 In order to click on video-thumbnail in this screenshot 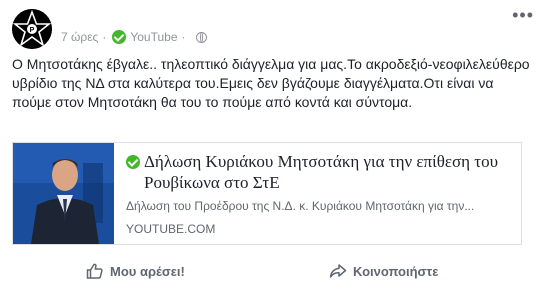, I will do `click(63, 193)`.